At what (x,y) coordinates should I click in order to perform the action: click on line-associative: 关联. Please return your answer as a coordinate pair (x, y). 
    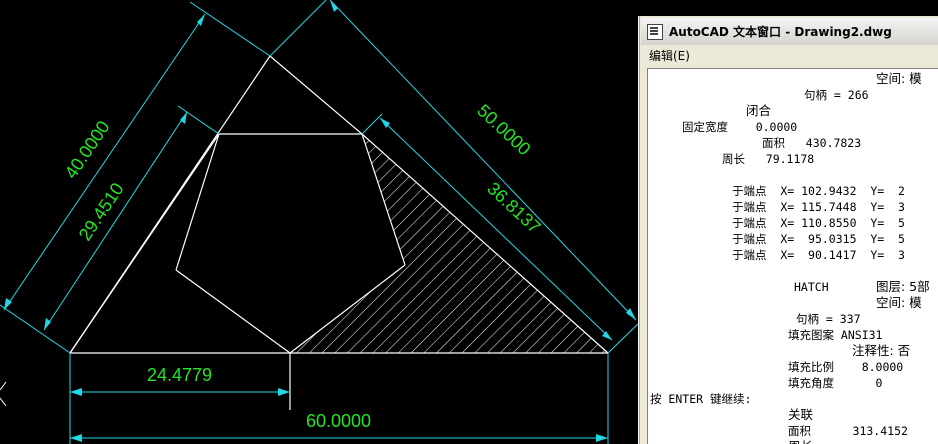
    Looking at the image, I should click on (801, 414).